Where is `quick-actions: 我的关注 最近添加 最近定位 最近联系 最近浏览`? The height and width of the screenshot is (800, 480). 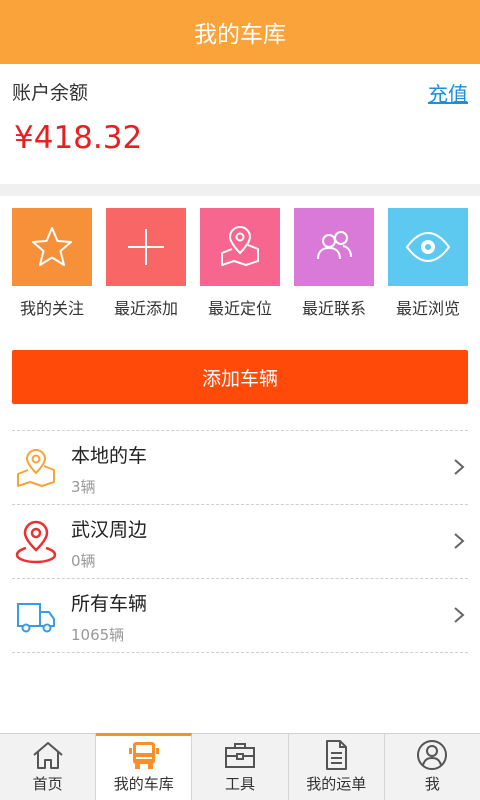 quick-actions: 我的关注 最近添加 最近定位 最近联系 最近浏览 is located at coordinates (240, 267).